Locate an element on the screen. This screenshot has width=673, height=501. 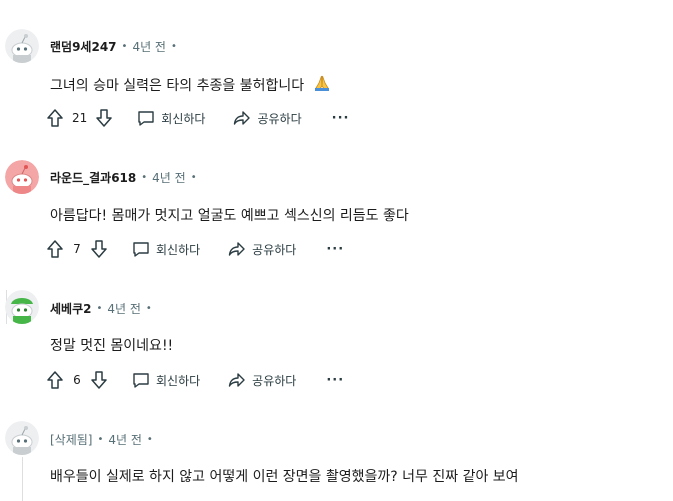
comment-meta: 세베쿠2 • 4년 전 • is located at coordinates (103, 308).